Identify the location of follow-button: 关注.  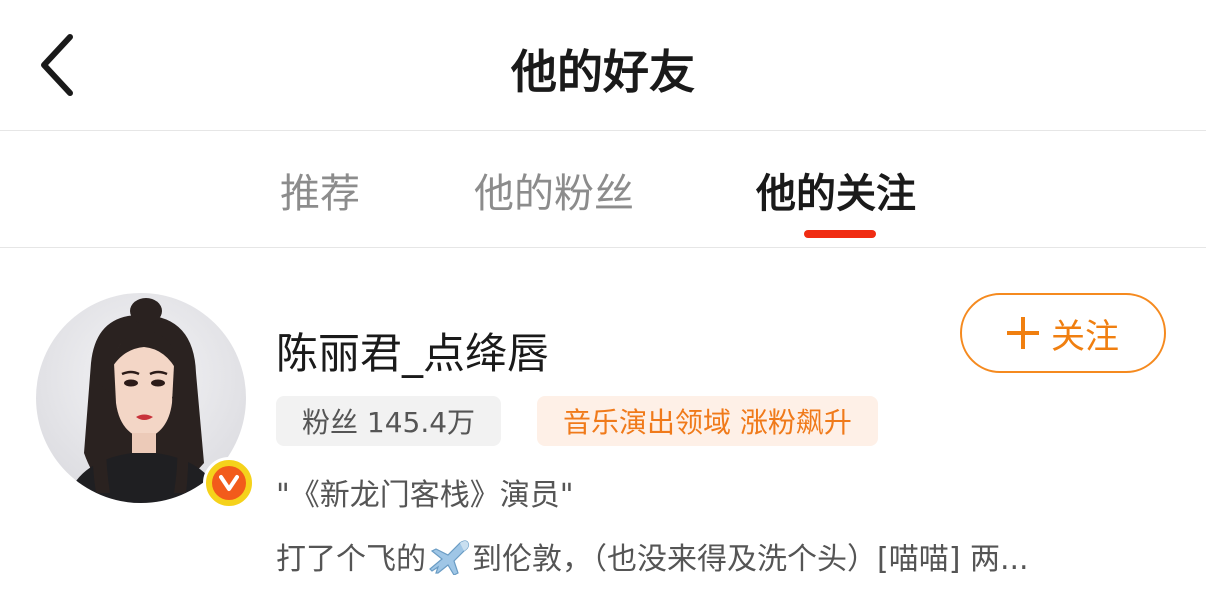
(1063, 333).